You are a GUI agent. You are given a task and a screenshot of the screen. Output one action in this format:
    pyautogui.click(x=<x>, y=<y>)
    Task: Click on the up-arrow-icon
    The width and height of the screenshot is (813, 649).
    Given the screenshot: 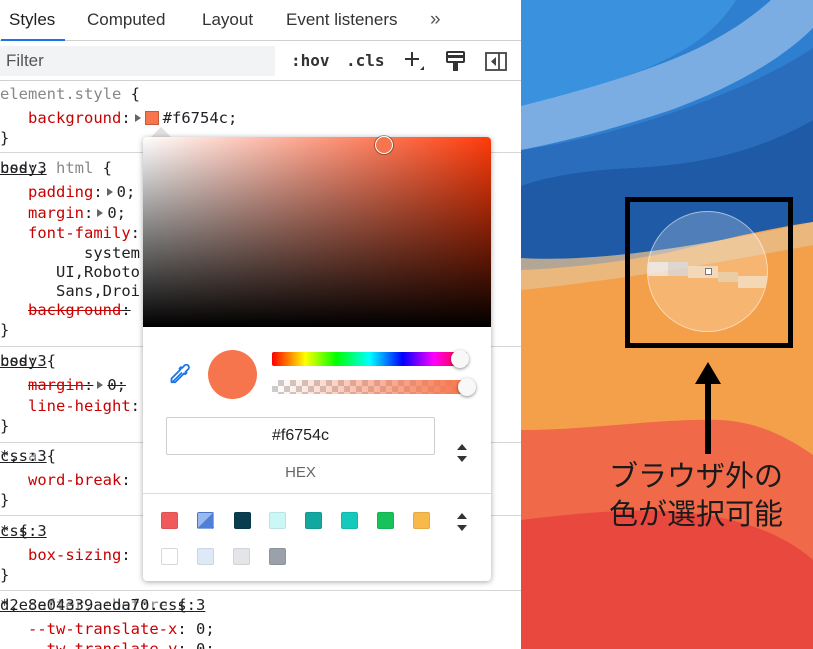 What is the action you would take?
    pyautogui.click(x=708, y=408)
    